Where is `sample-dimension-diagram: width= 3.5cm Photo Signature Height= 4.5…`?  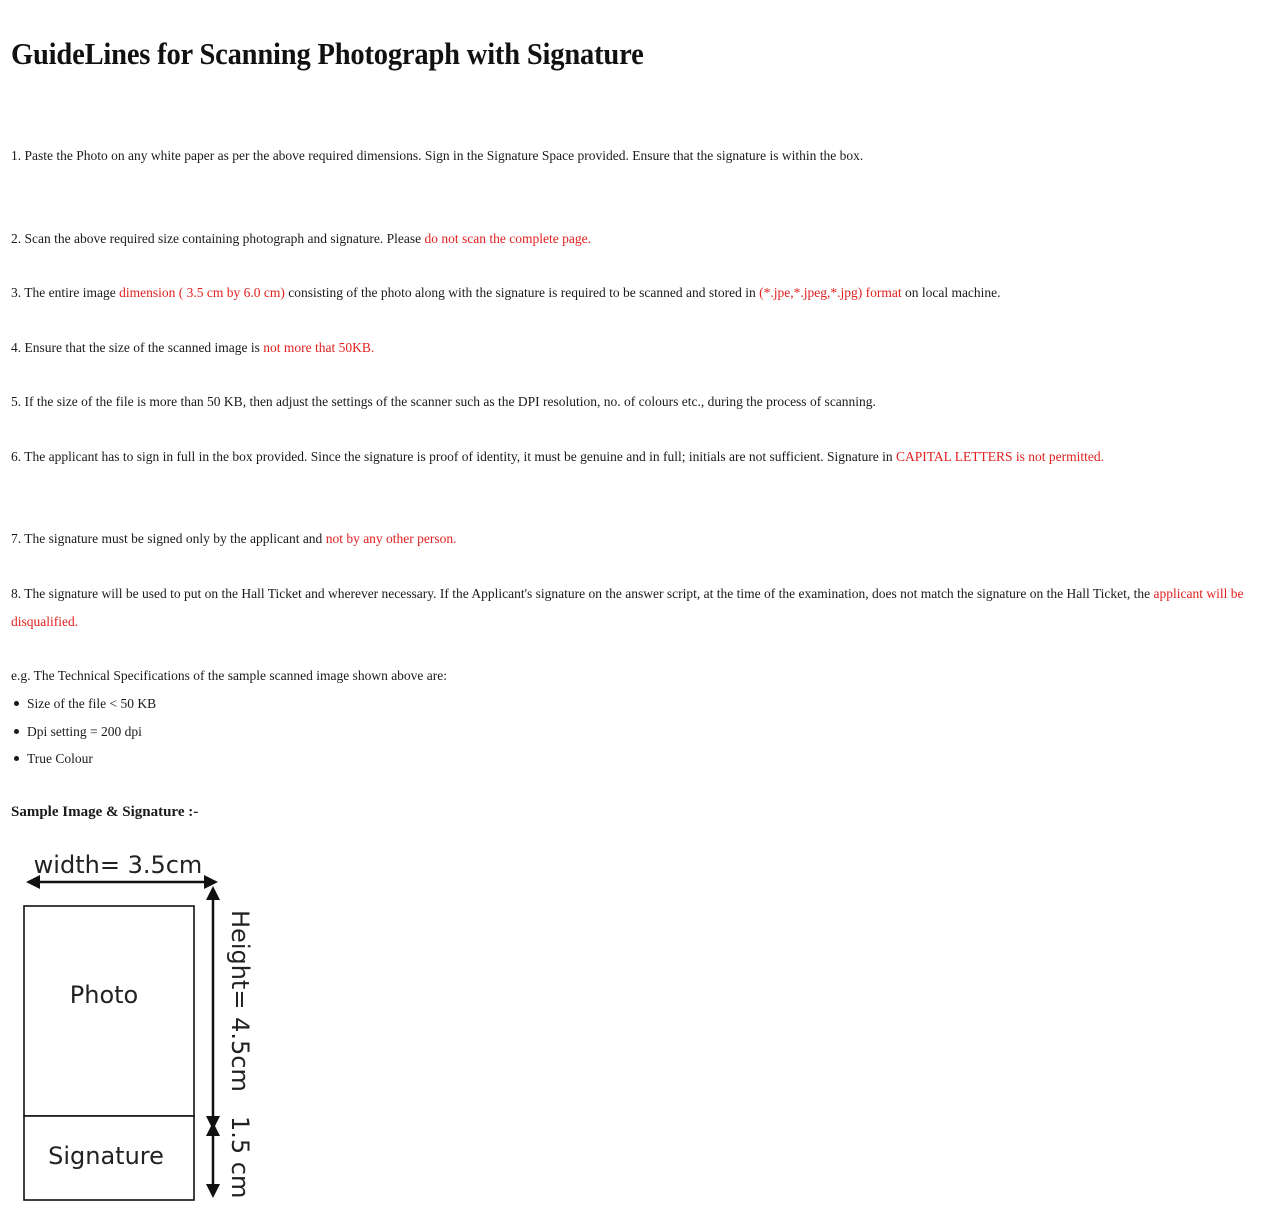
sample-dimension-diagram: width= 3.5cm Photo Signature Height= 4.5… is located at coordinates (138, 1026).